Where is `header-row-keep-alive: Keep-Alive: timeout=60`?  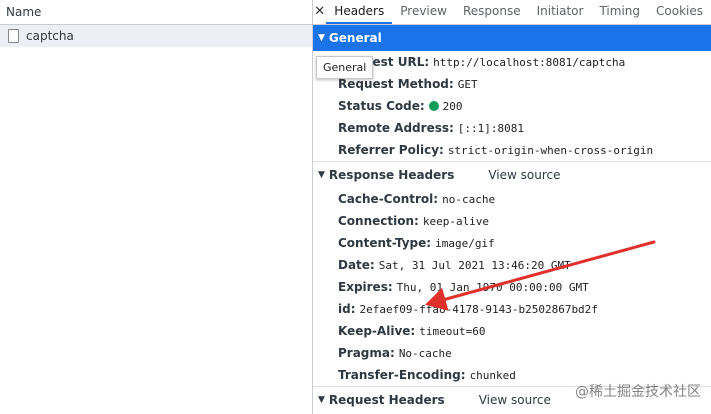 header-row-keep-alive: Keep-Alive: timeout=60 is located at coordinates (412, 331).